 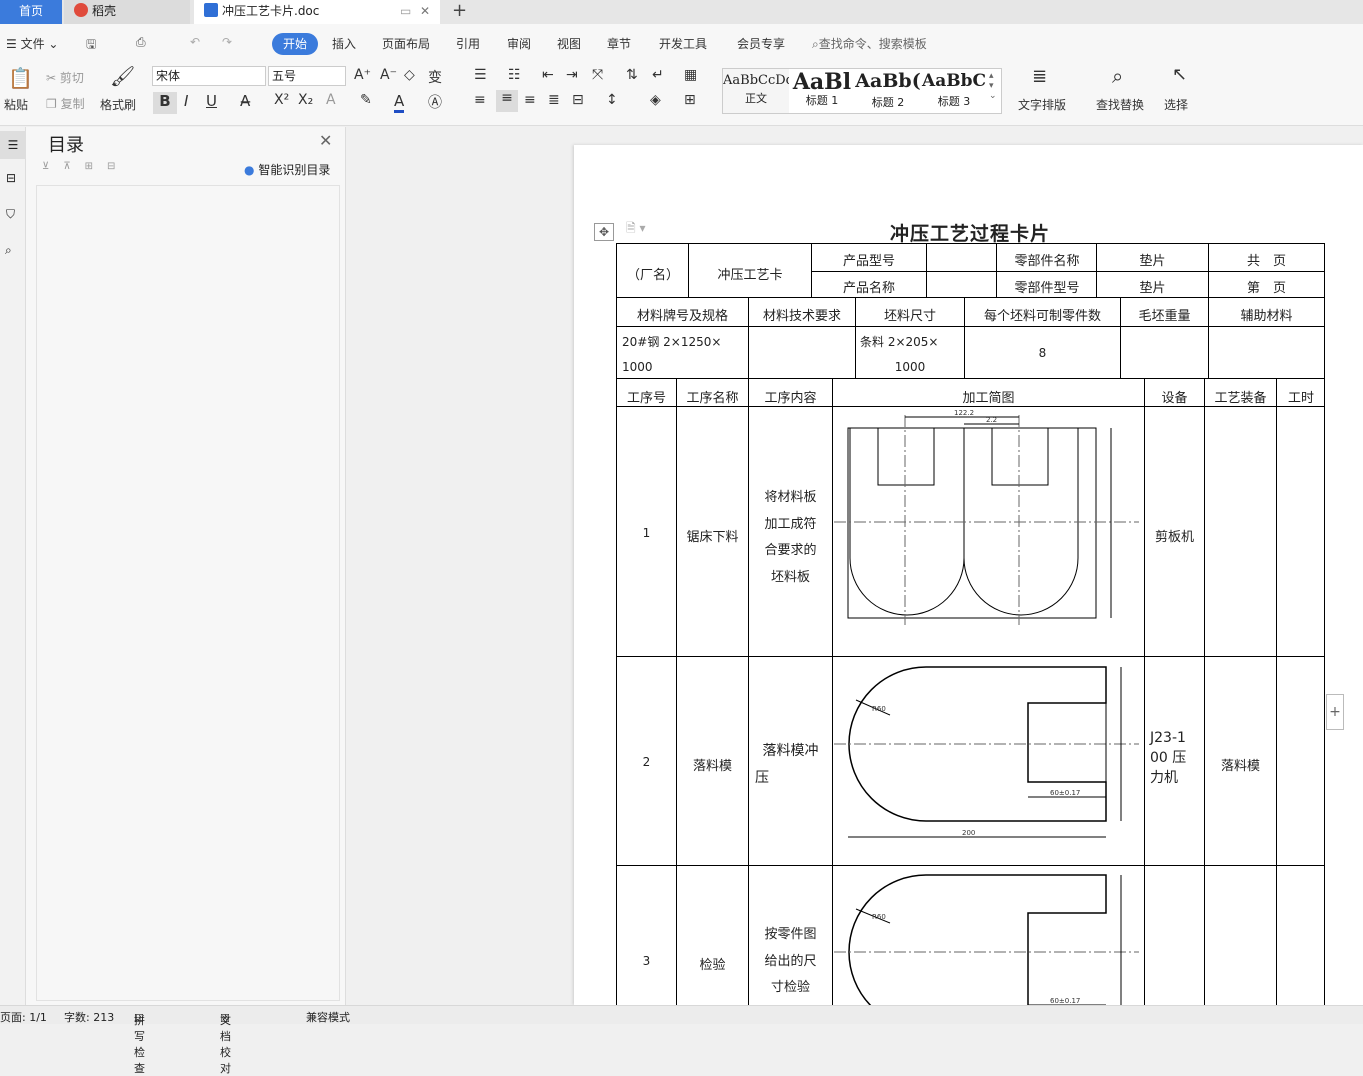 What do you see at coordinates (968, 833) in the screenshot?
I see `width-label: 200` at bounding box center [968, 833].